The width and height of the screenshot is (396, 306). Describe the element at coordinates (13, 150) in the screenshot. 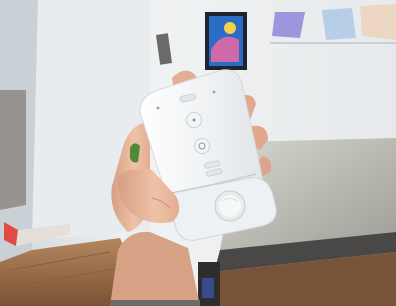

I see `person-silhouette` at that location.